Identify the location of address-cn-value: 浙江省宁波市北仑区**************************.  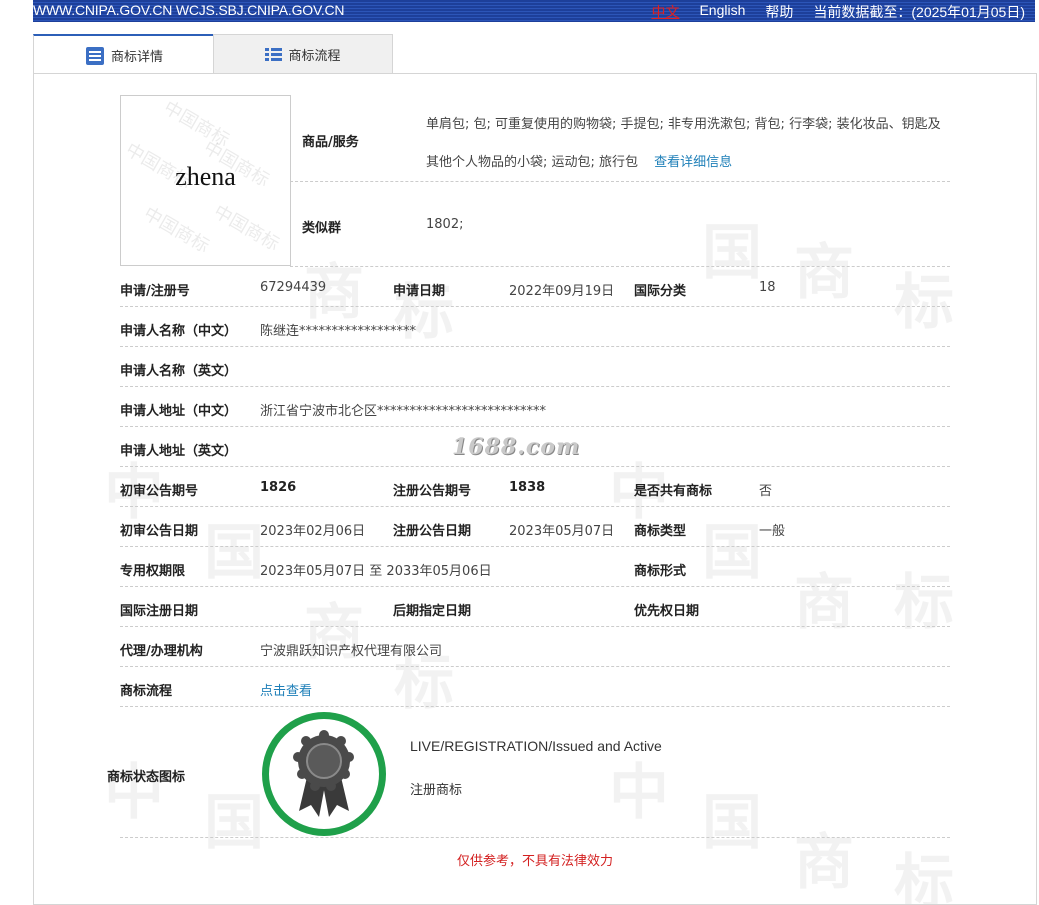
(403, 411).